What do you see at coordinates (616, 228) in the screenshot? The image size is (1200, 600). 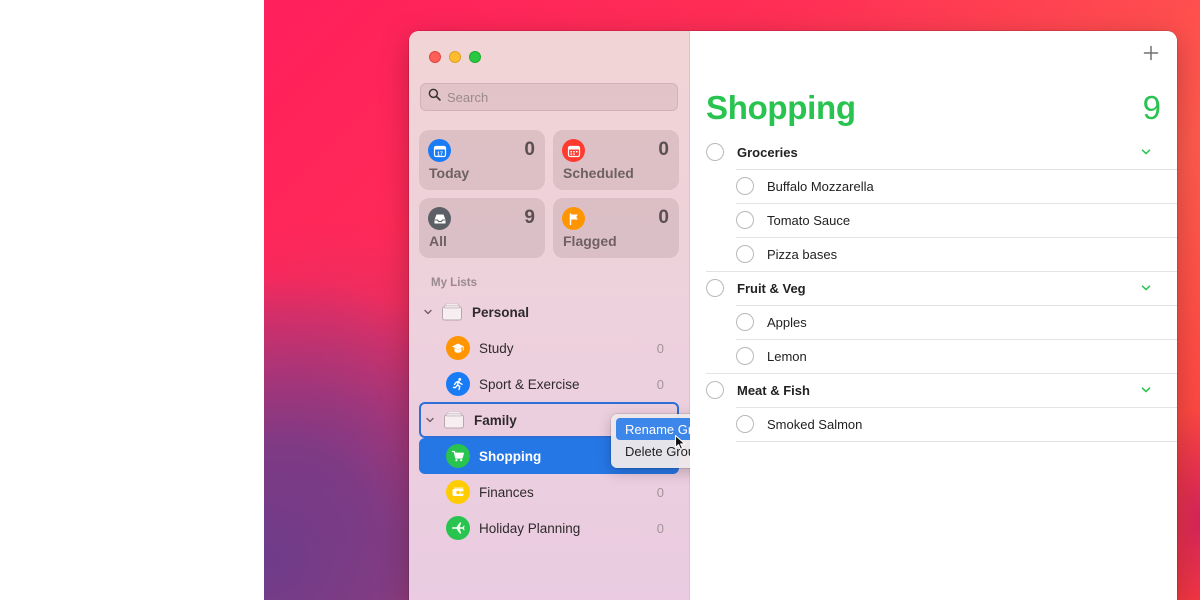 I see `smart-list-flagged: 0 Flagged` at bounding box center [616, 228].